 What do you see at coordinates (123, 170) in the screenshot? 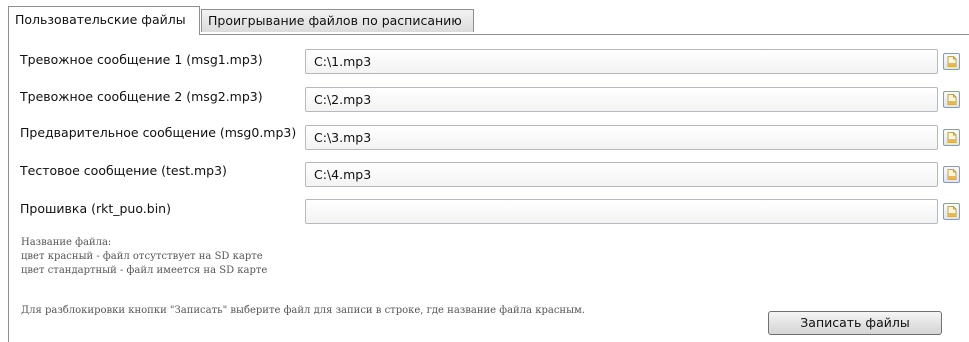
I see `row-label-test: Тестовое сообщение (test.mp3)` at bounding box center [123, 170].